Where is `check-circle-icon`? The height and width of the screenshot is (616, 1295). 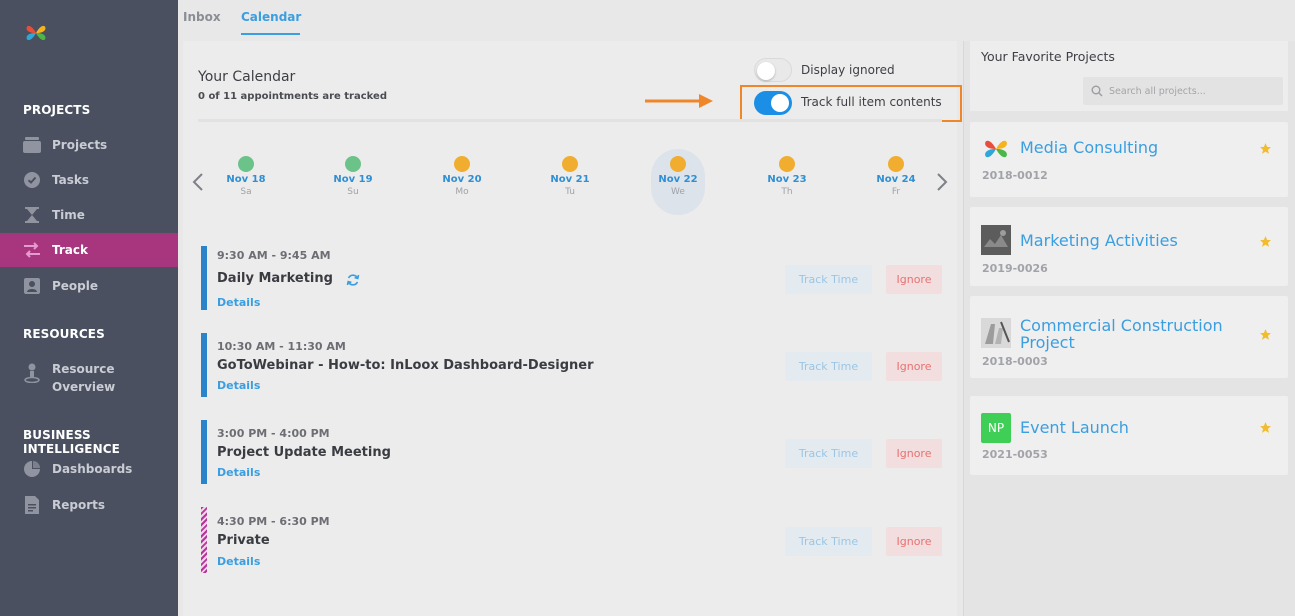
check-circle-icon is located at coordinates (32, 180).